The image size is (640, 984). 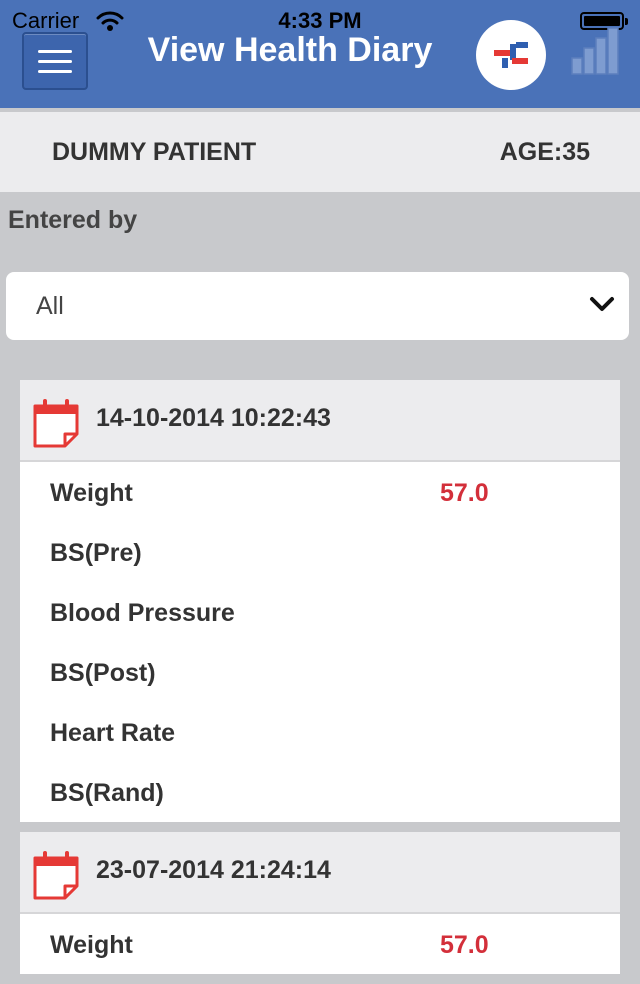 I want to click on page-title: View Health Diary, so click(x=290, y=50).